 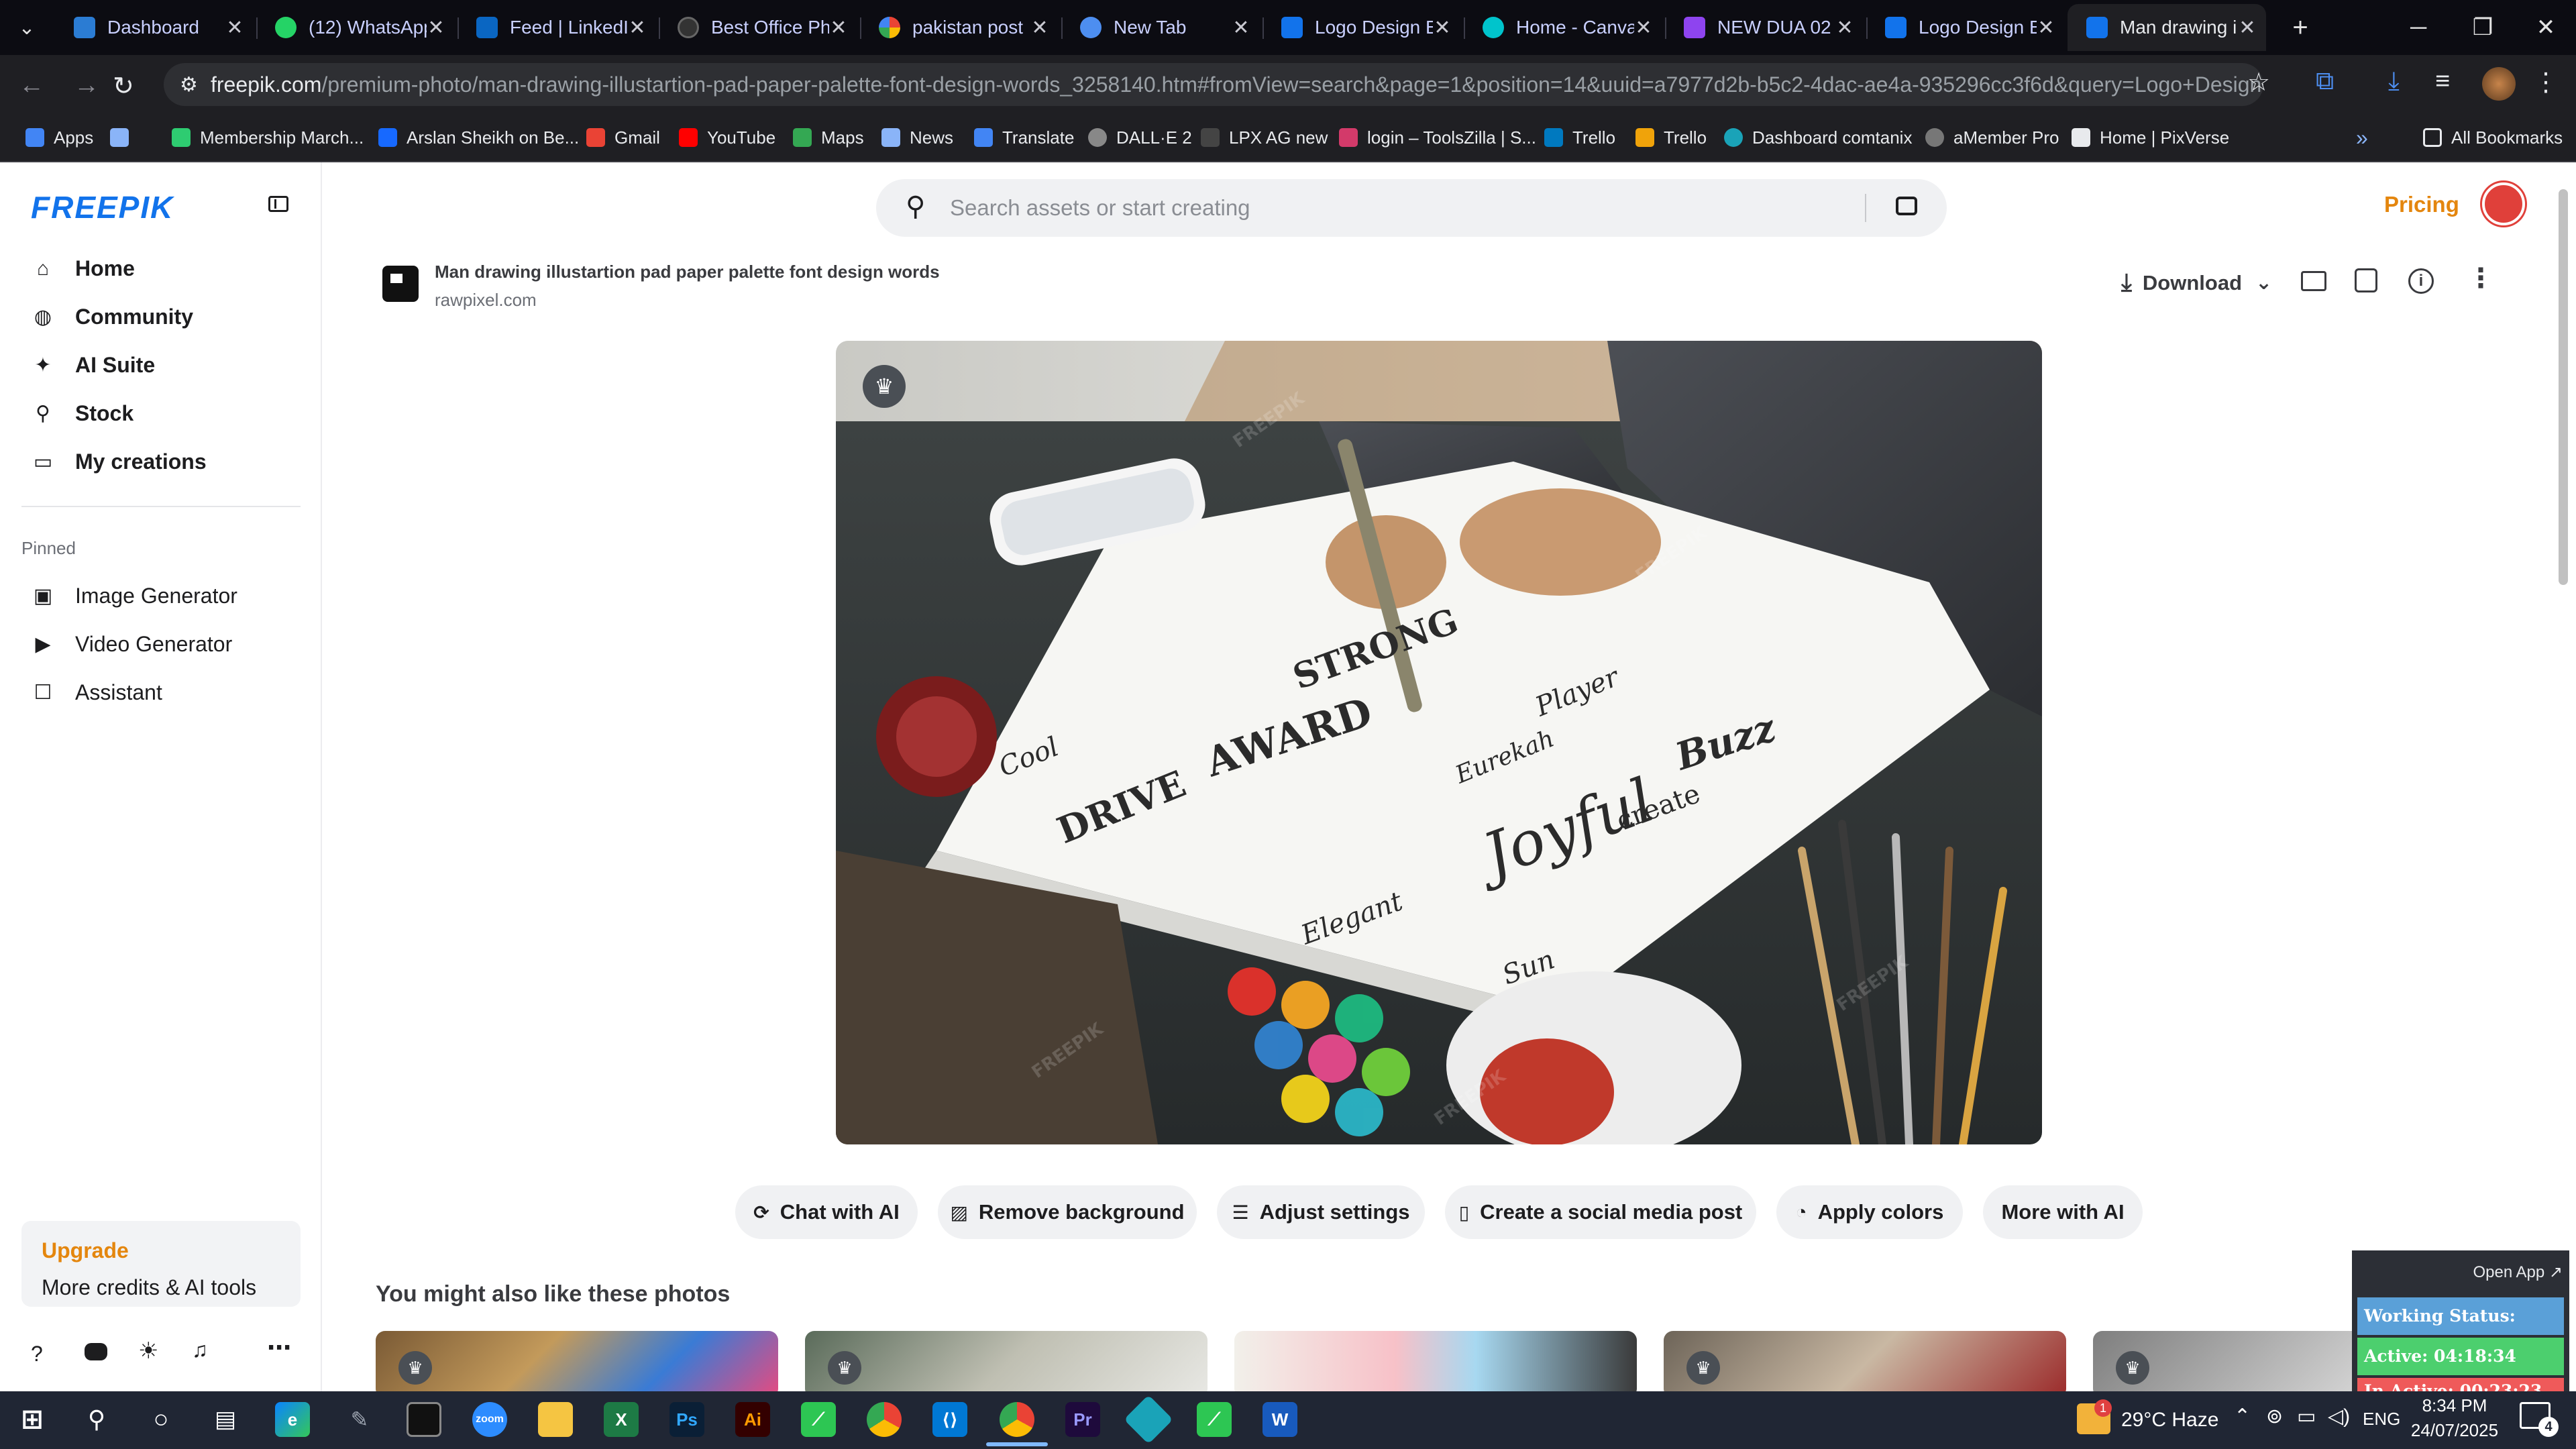 What do you see at coordinates (82, 413) in the screenshot?
I see `sidebar-item-stock: ⚲ Stock` at bounding box center [82, 413].